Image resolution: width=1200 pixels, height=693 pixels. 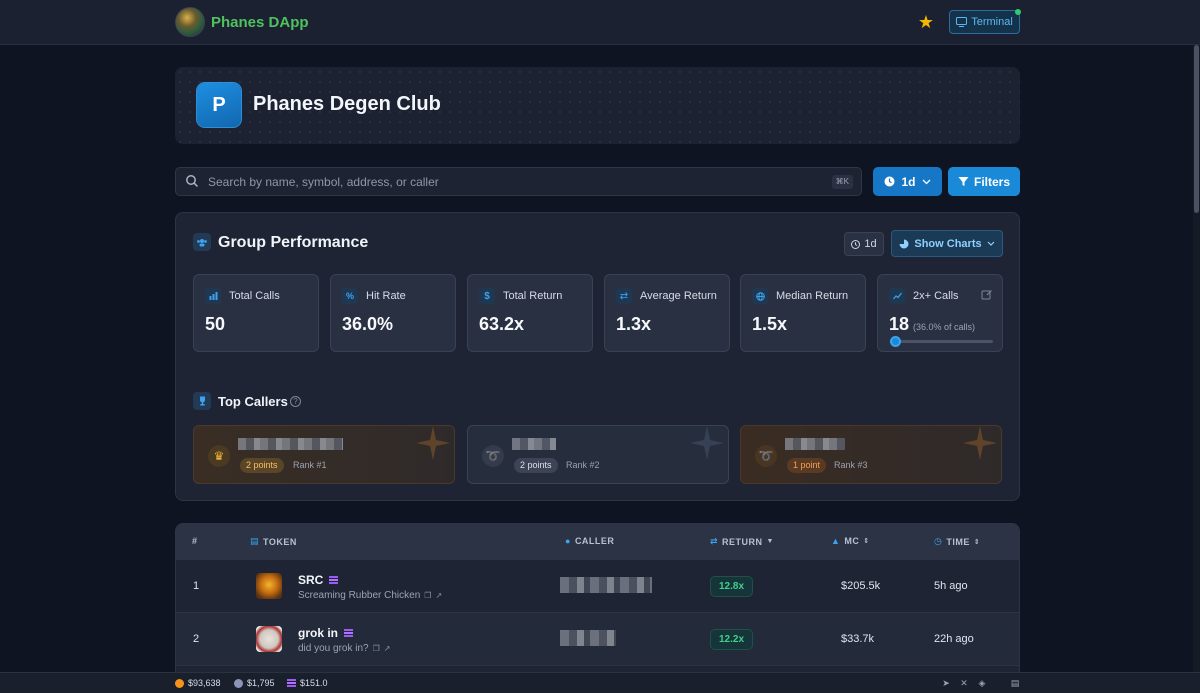 I want to click on stat-card-total-calls: Total Calls 50, so click(x=256, y=313).